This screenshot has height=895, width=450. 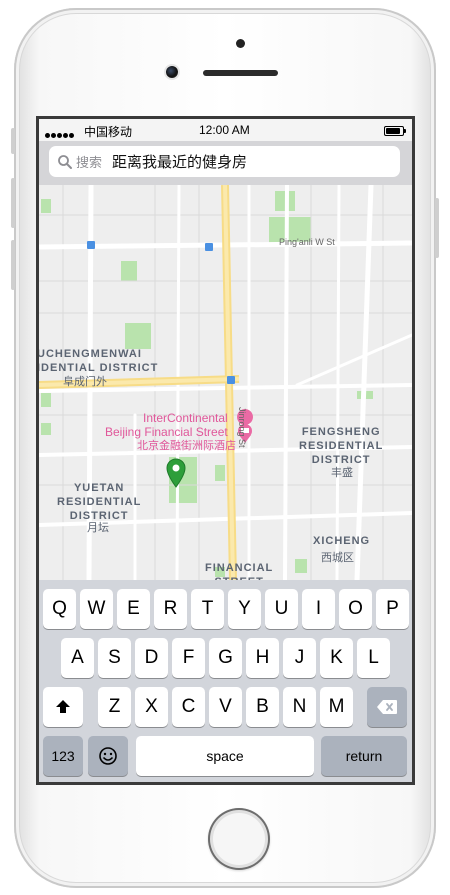 I want to click on key-e: E, so click(x=133, y=609).